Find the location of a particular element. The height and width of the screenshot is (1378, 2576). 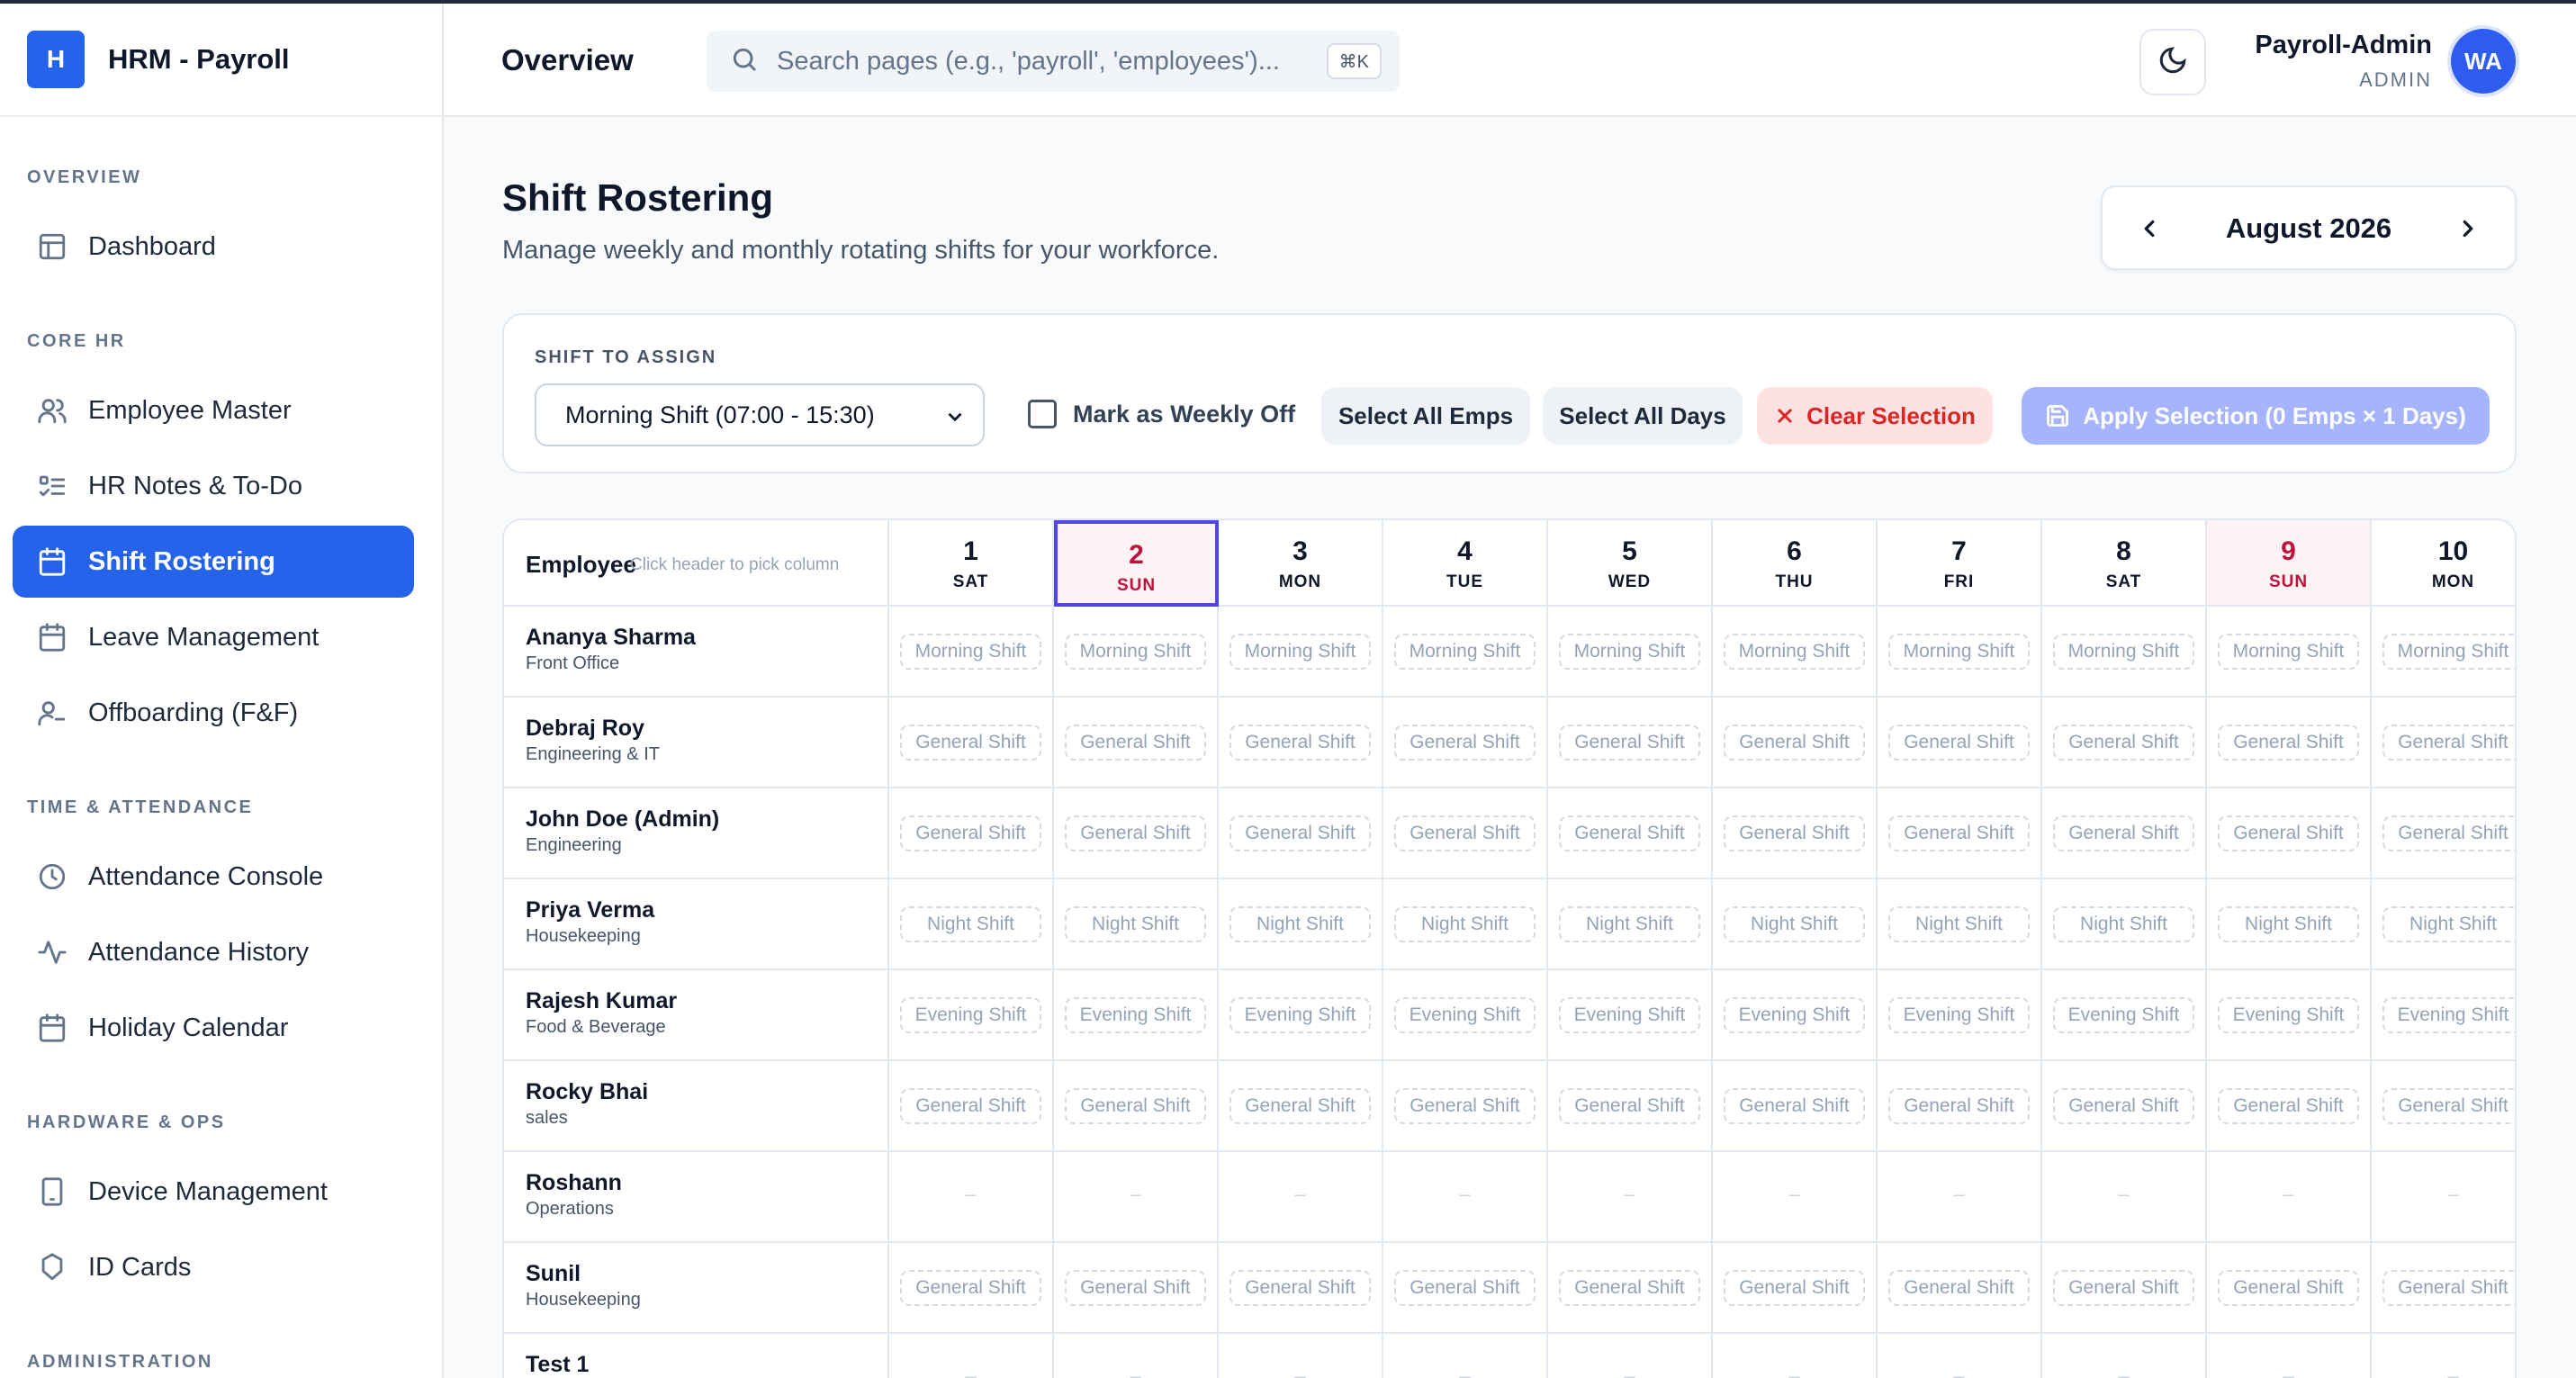

brand: H HRM - Payroll is located at coordinates (221, 60).